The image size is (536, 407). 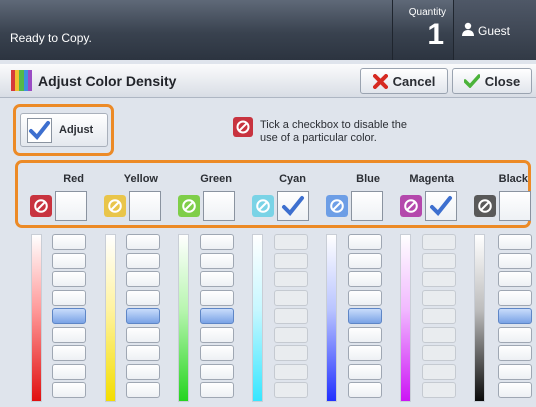 What do you see at coordinates (502, 81) in the screenshot?
I see `close-label: Close` at bounding box center [502, 81].